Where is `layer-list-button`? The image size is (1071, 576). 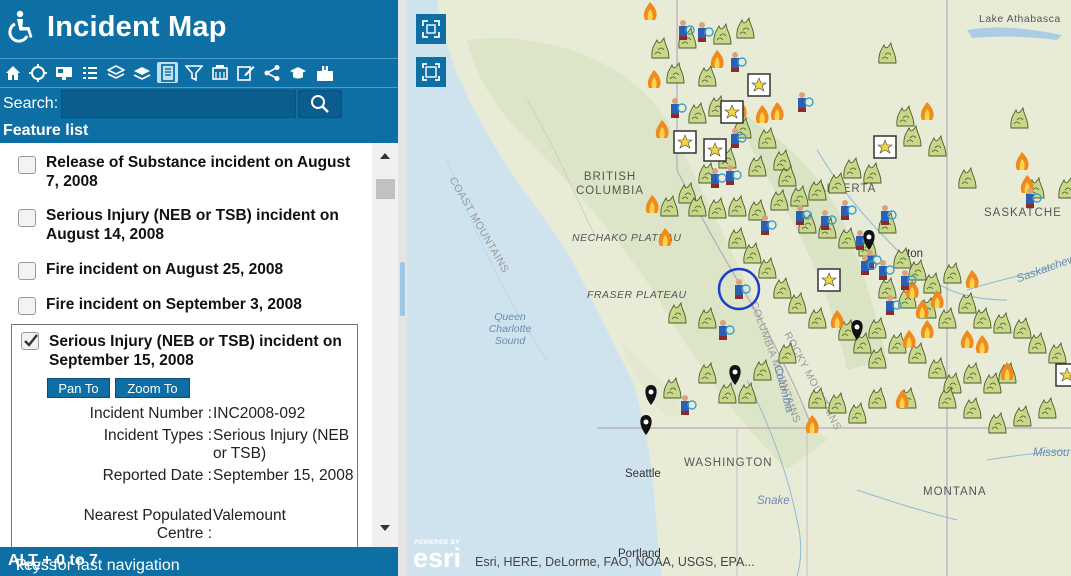
layer-list-button is located at coordinates (141, 72).